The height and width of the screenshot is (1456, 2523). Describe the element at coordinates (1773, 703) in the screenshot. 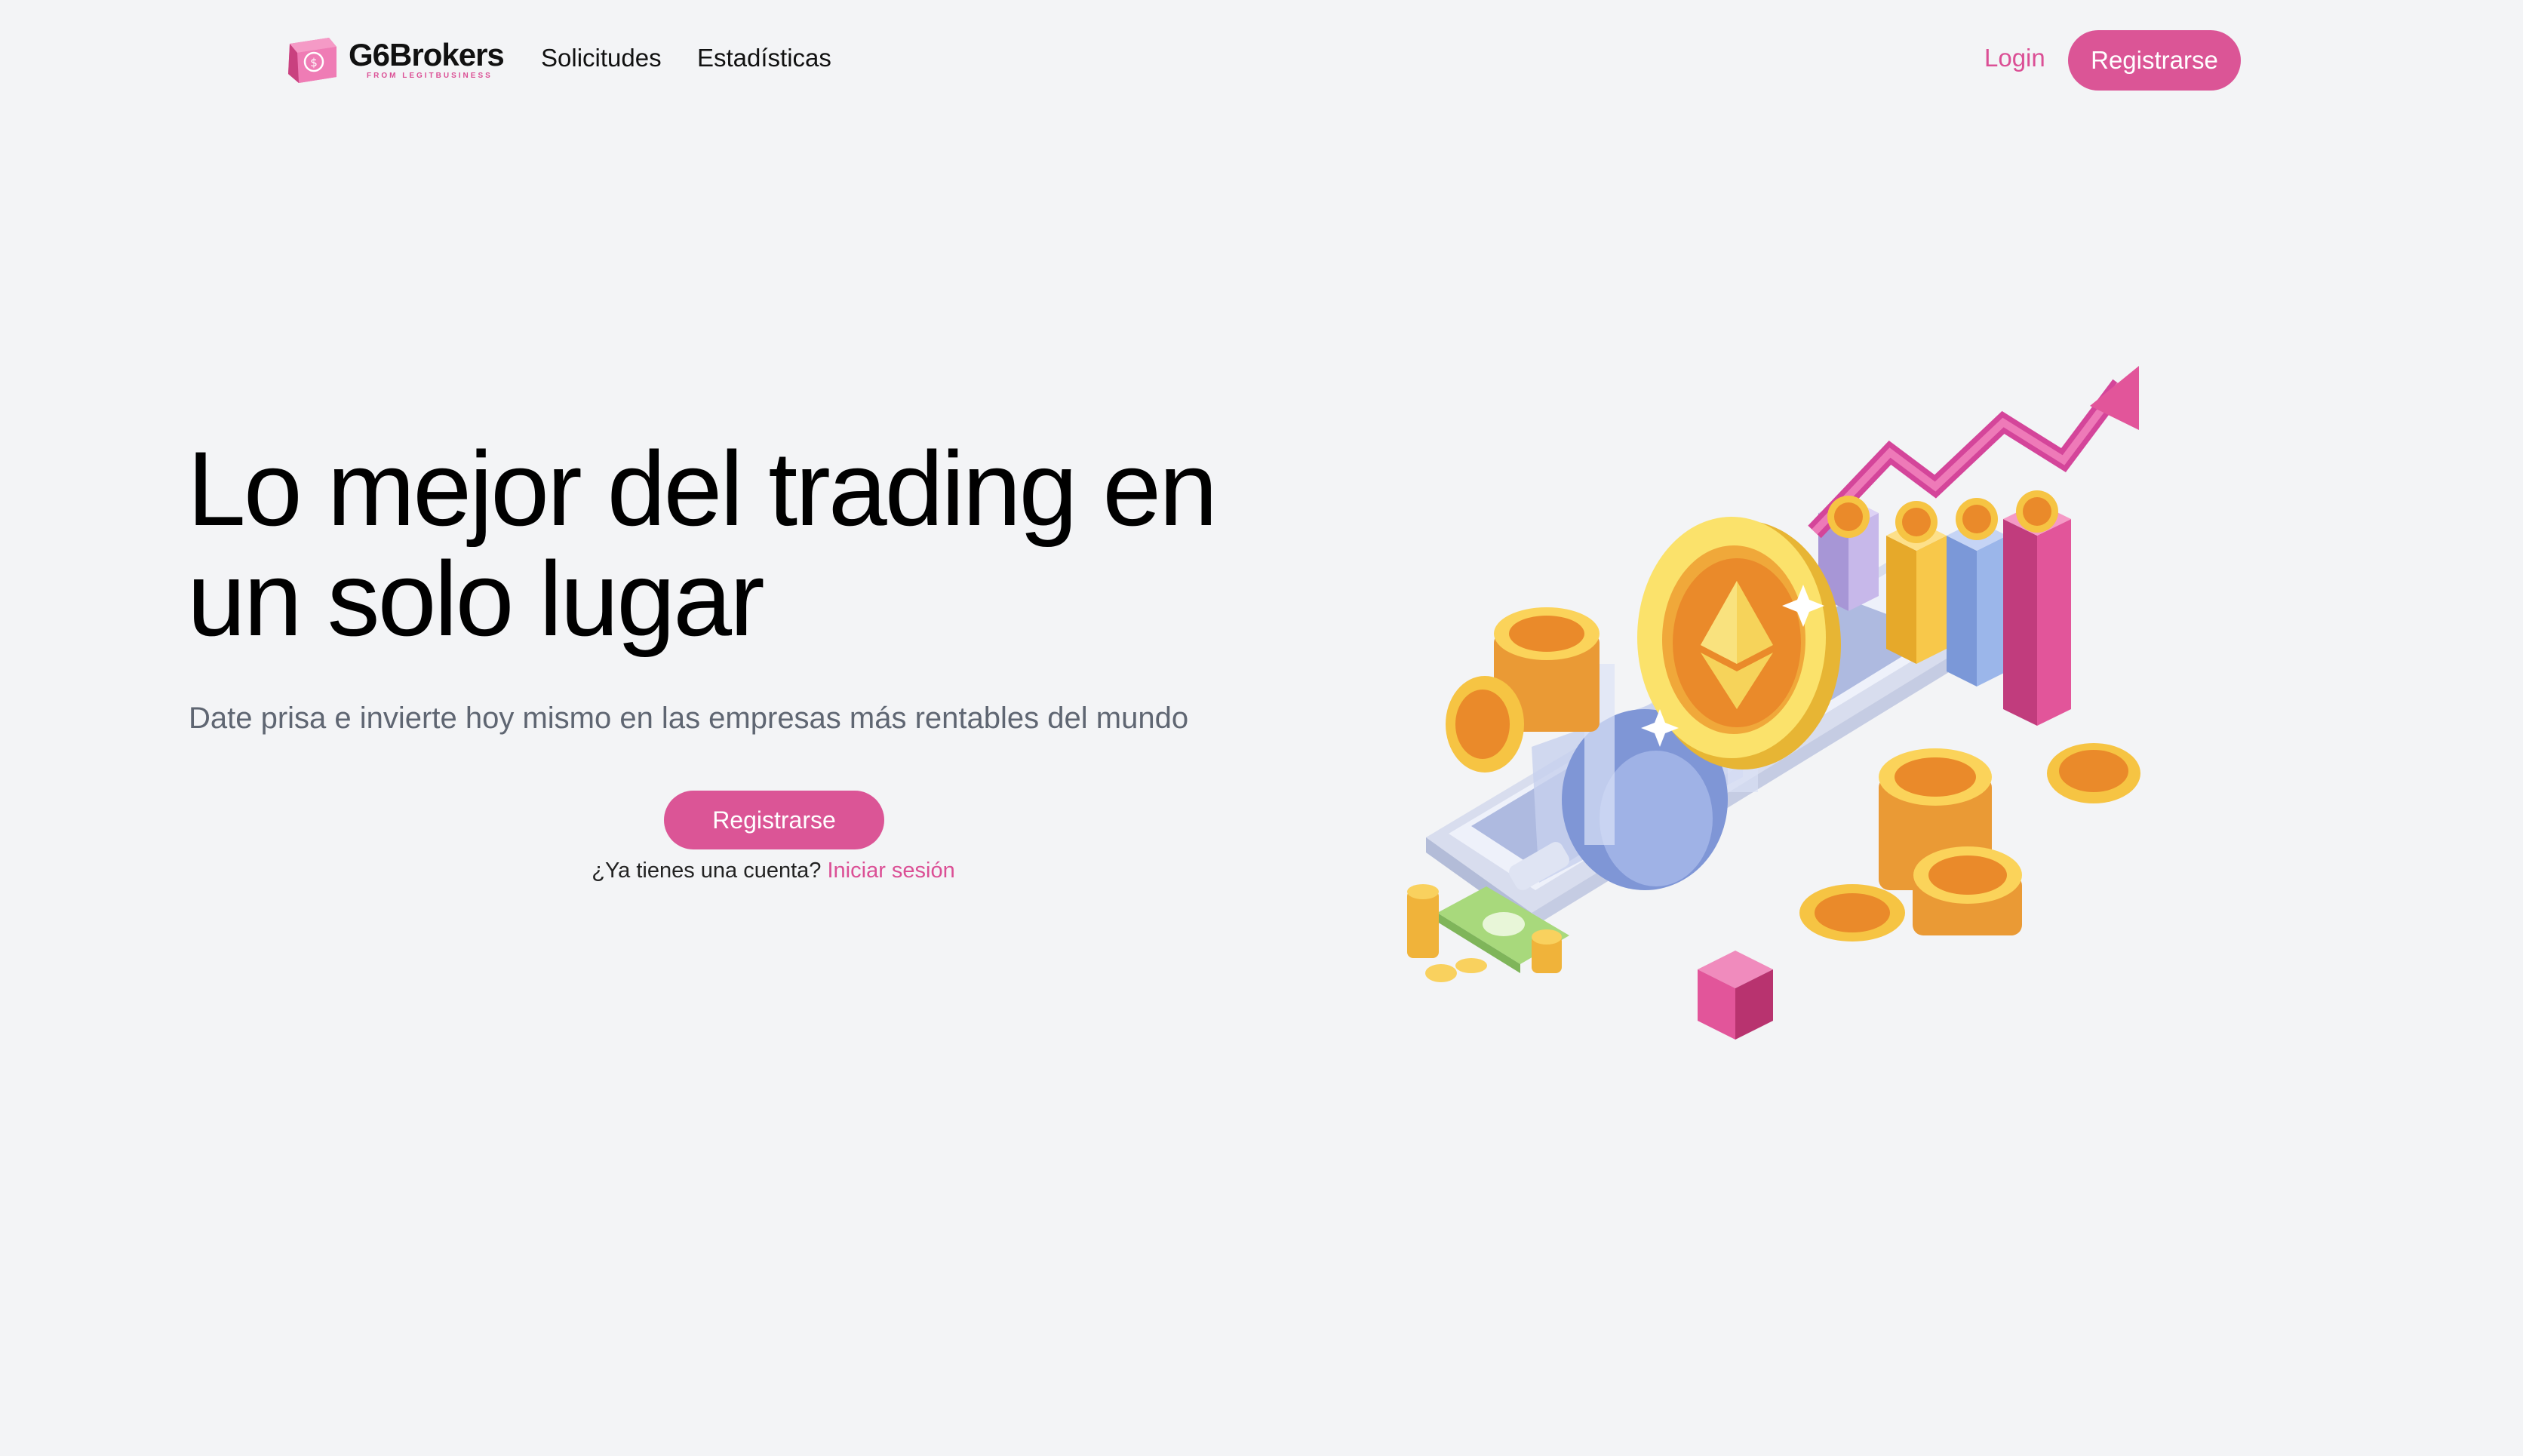

I see `crypto-trading-illustration` at that location.